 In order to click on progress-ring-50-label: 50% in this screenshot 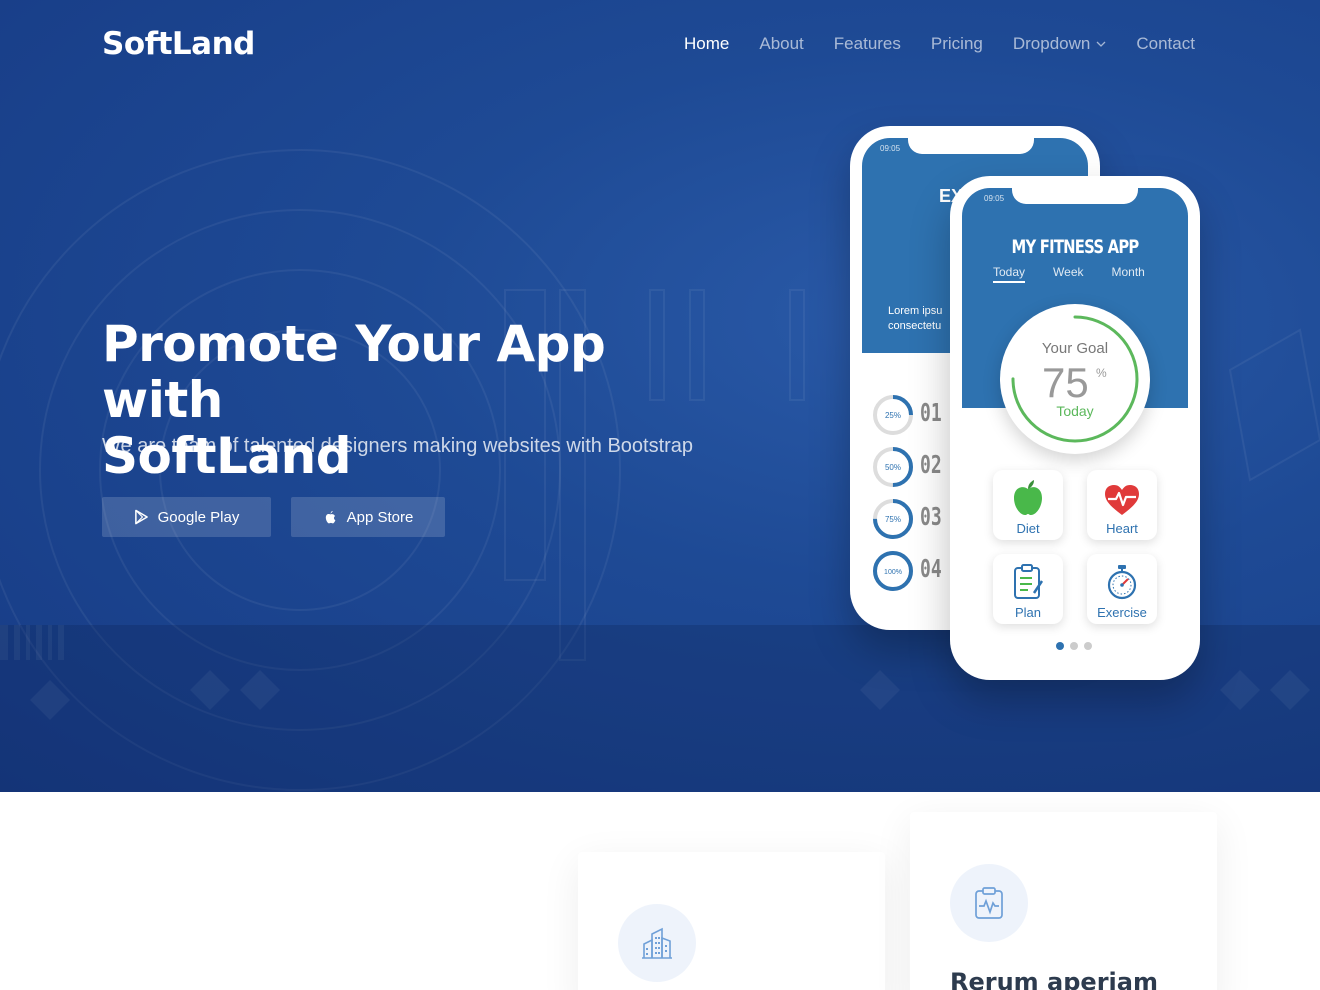, I will do `click(893, 467)`.